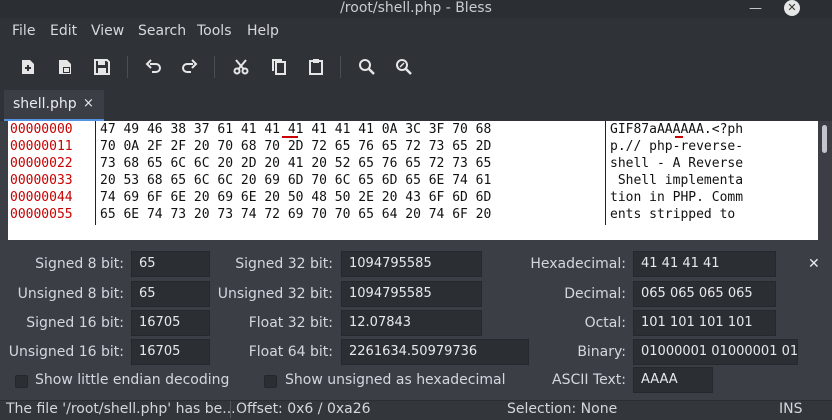 This screenshot has height=420, width=832. What do you see at coordinates (41, 180) in the screenshot?
I see `row-offset: 00000033` at bounding box center [41, 180].